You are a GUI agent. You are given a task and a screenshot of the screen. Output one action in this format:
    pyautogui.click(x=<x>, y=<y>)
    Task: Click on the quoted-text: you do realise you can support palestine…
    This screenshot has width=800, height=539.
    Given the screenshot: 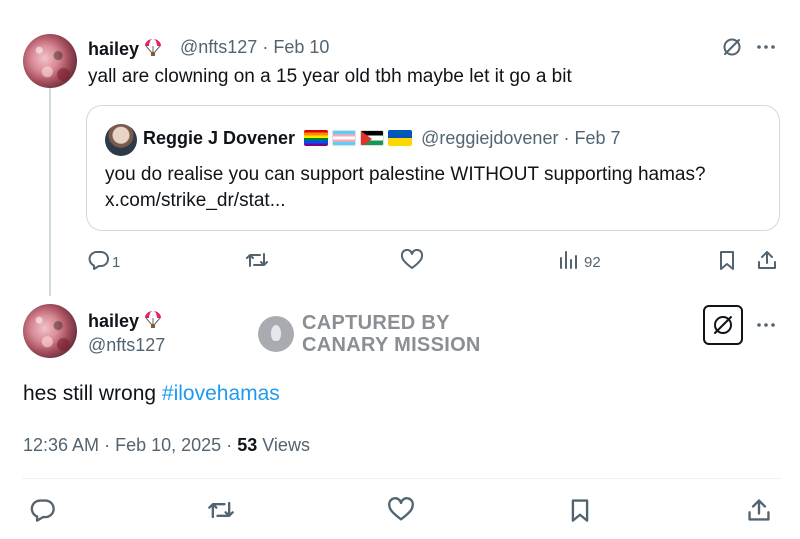 What is the action you would take?
    pyautogui.click(x=405, y=174)
    